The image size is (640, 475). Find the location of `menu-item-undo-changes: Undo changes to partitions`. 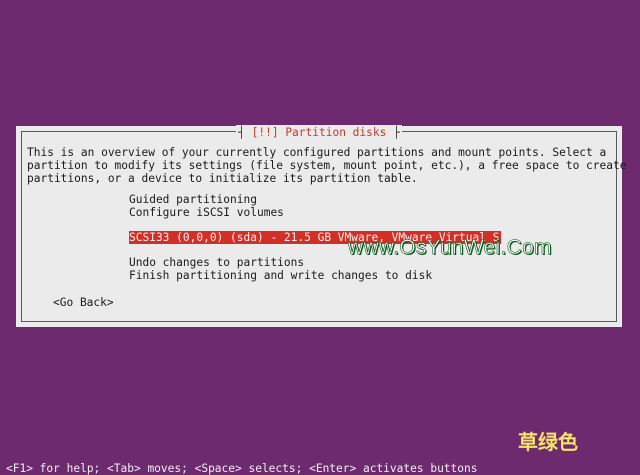

menu-item-undo-changes: Undo changes to partitions is located at coordinates (315, 262).